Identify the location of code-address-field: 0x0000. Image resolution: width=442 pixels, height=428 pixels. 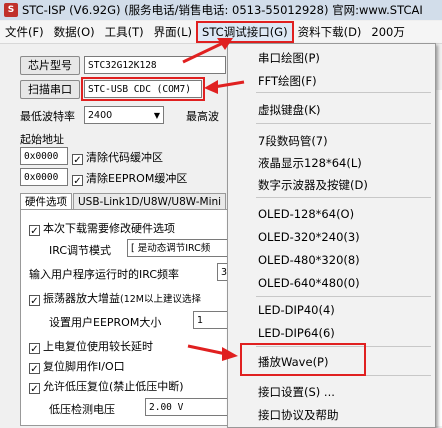
(44, 156).